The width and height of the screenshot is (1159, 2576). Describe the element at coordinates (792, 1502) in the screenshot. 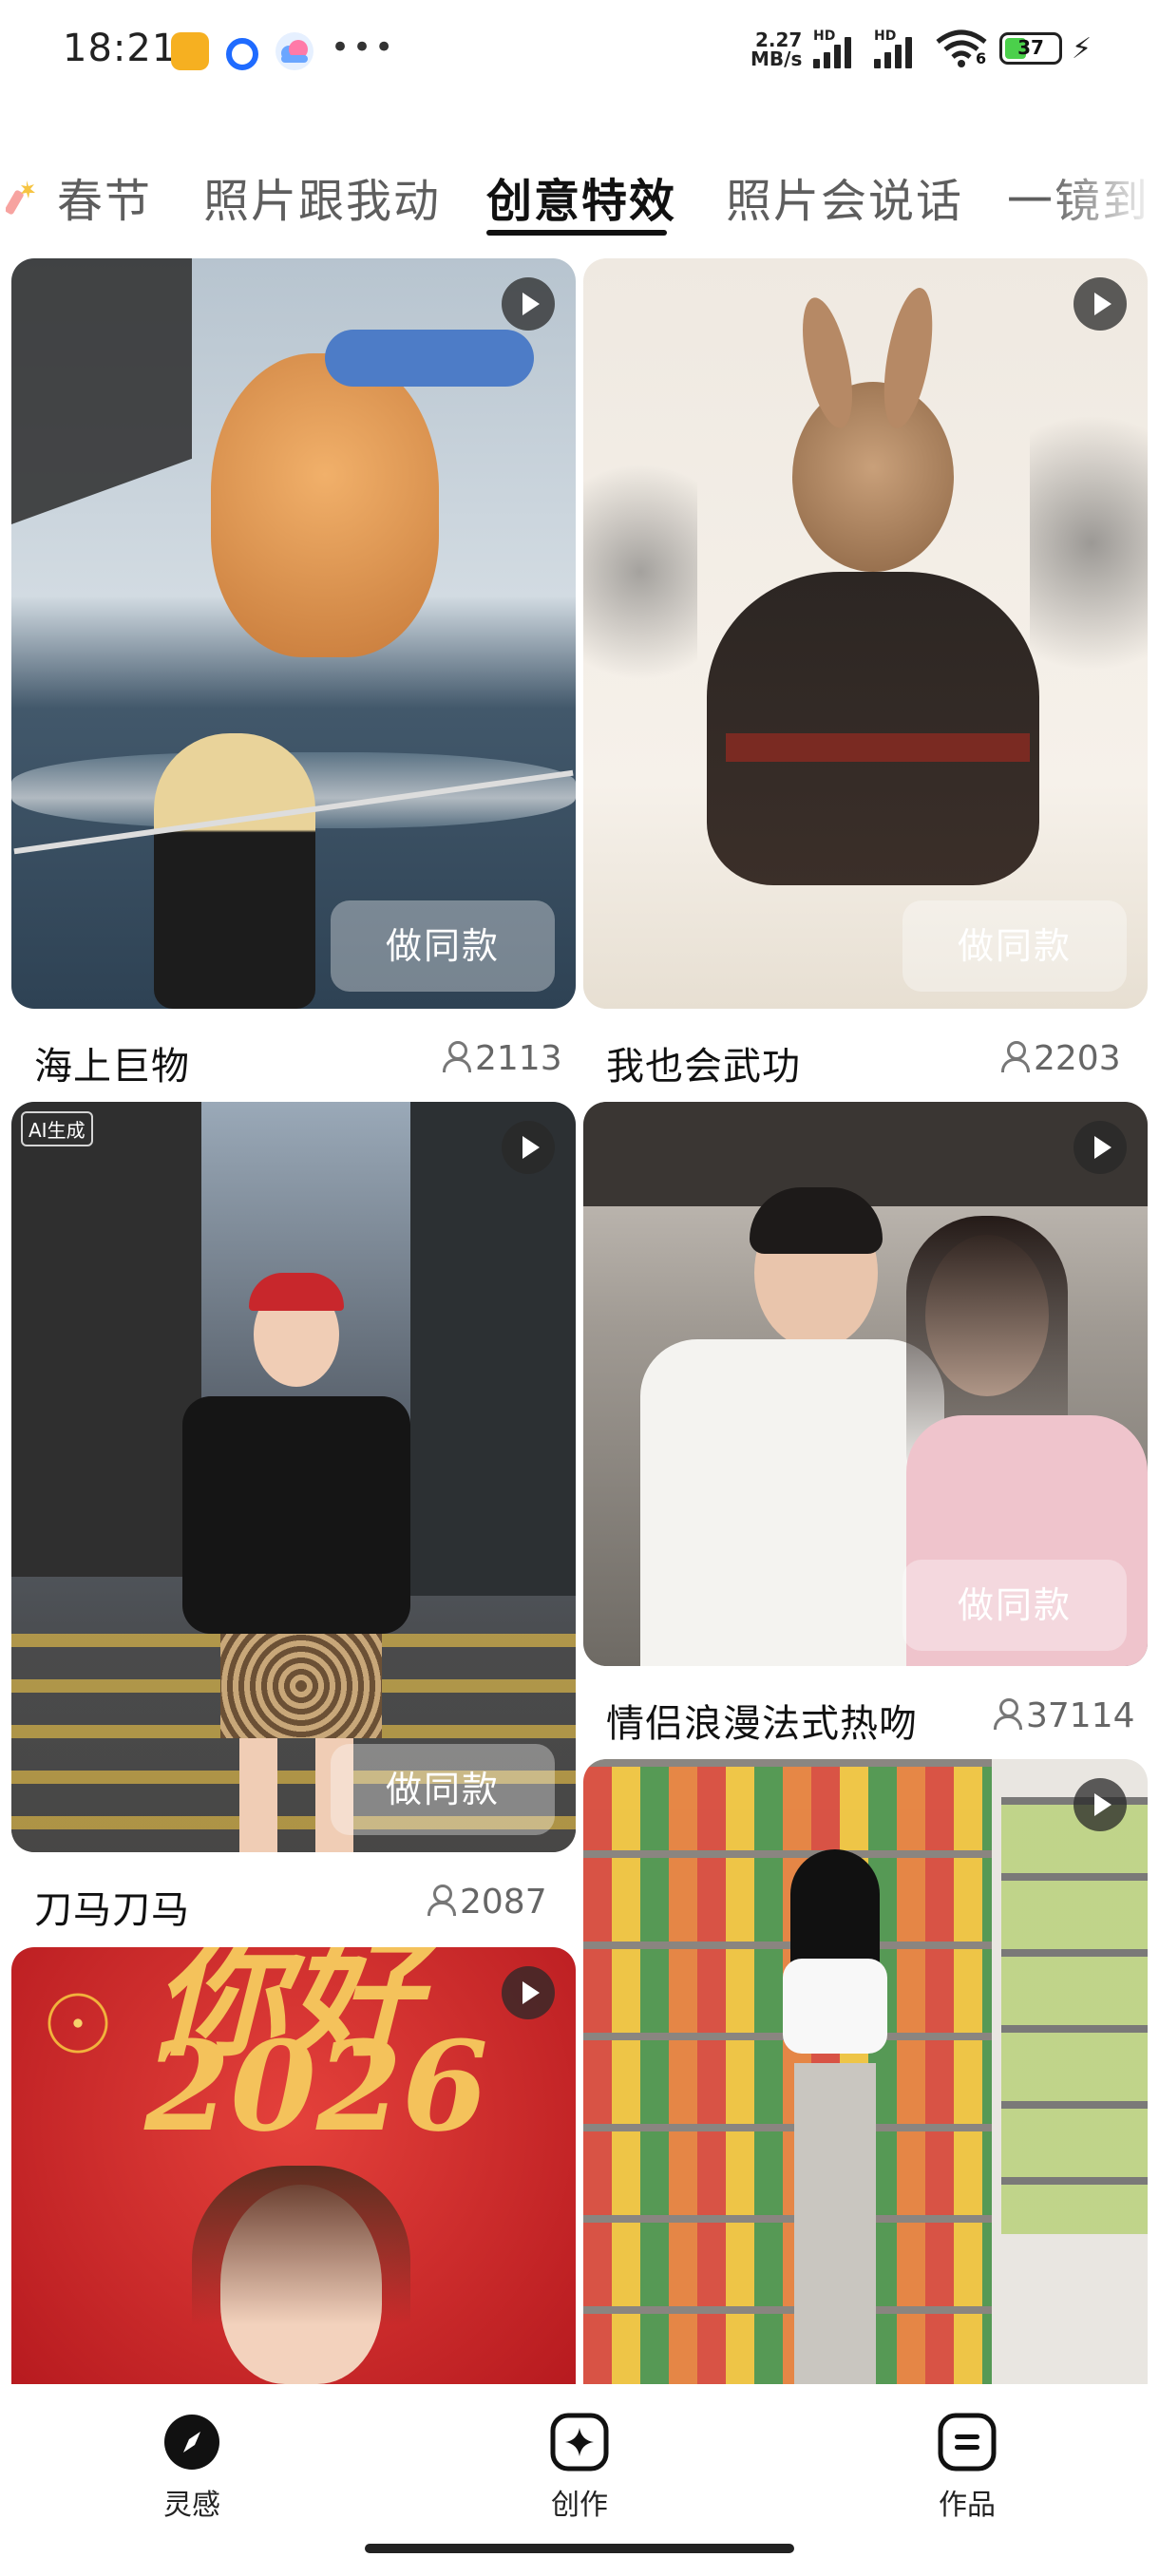

I see `white-shirt-image` at that location.